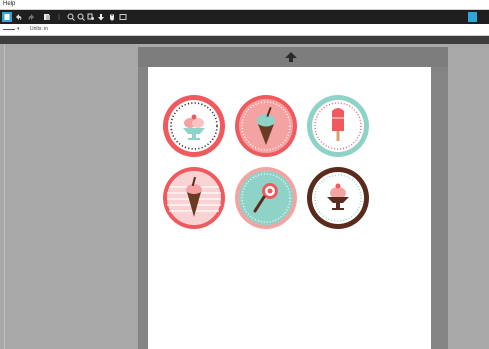 This screenshot has width=489, height=349. What do you see at coordinates (244, 40) in the screenshot?
I see `ruler-strip` at bounding box center [244, 40].